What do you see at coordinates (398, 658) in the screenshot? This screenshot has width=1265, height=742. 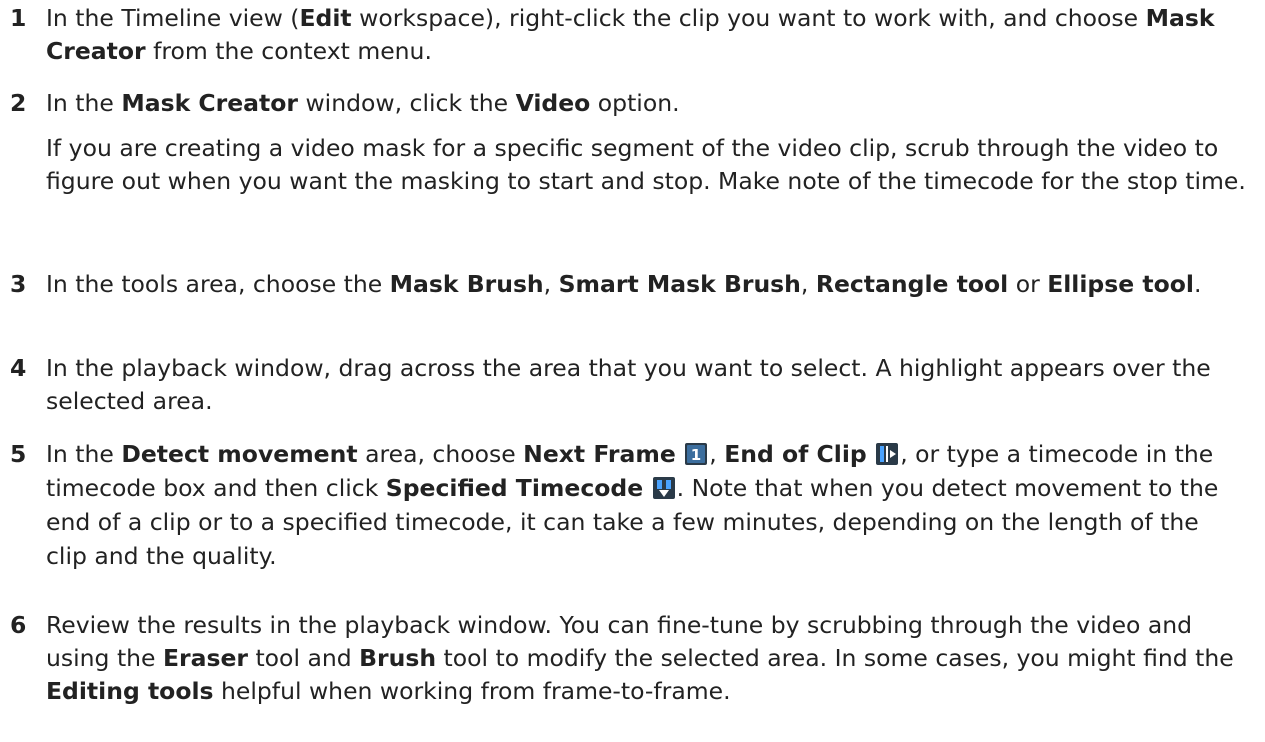 I see `ui-term-brush: Brush` at bounding box center [398, 658].